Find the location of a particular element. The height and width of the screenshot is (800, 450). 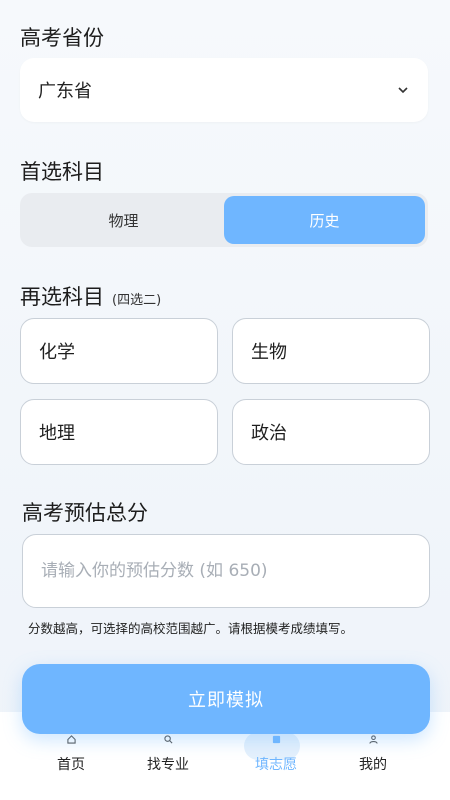

start-simulation-button: 立即模拟 is located at coordinates (226, 699).